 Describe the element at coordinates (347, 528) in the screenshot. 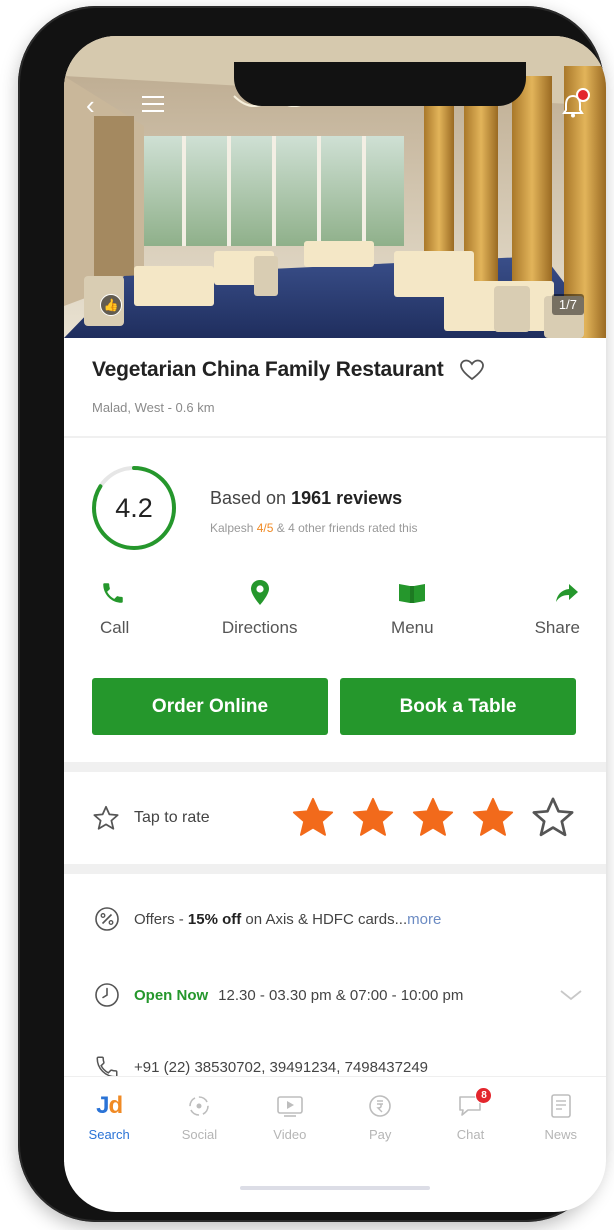

I see `friends-rest: & 4 other friends rated this` at that location.